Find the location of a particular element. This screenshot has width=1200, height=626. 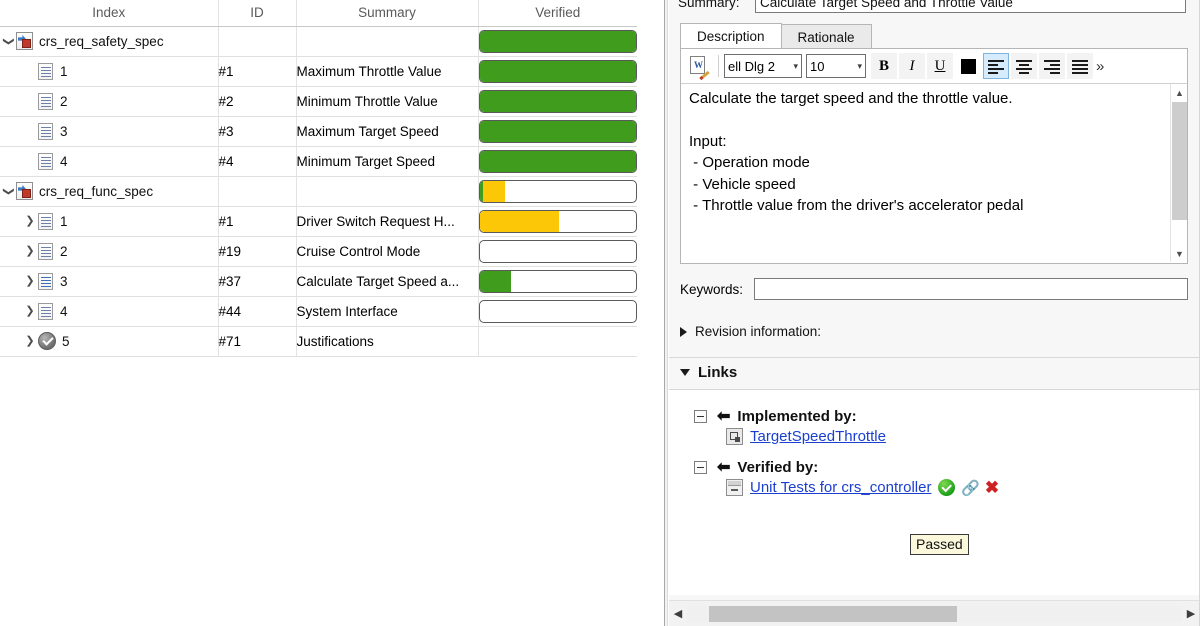

table-row: ❯ crs_req_safety_spec is located at coordinates (318, 41).